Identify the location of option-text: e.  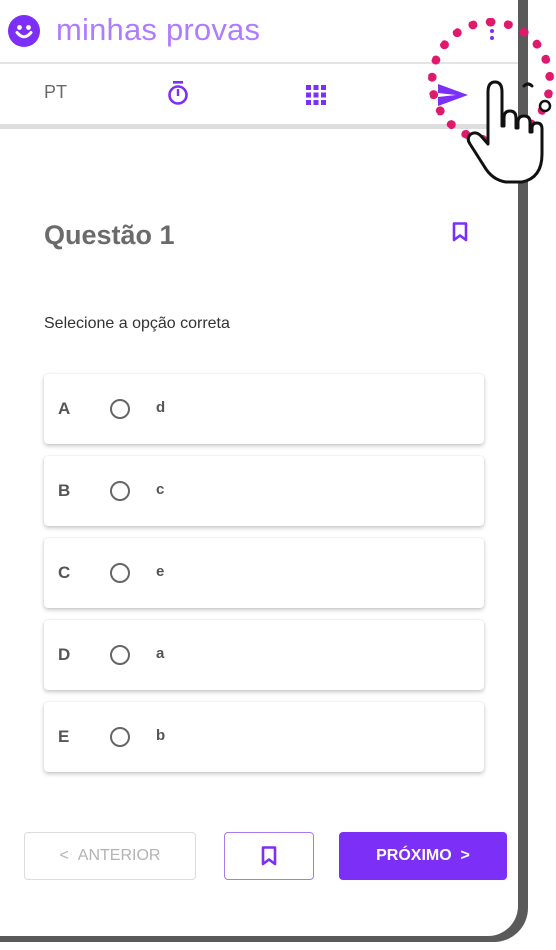
(160, 571).